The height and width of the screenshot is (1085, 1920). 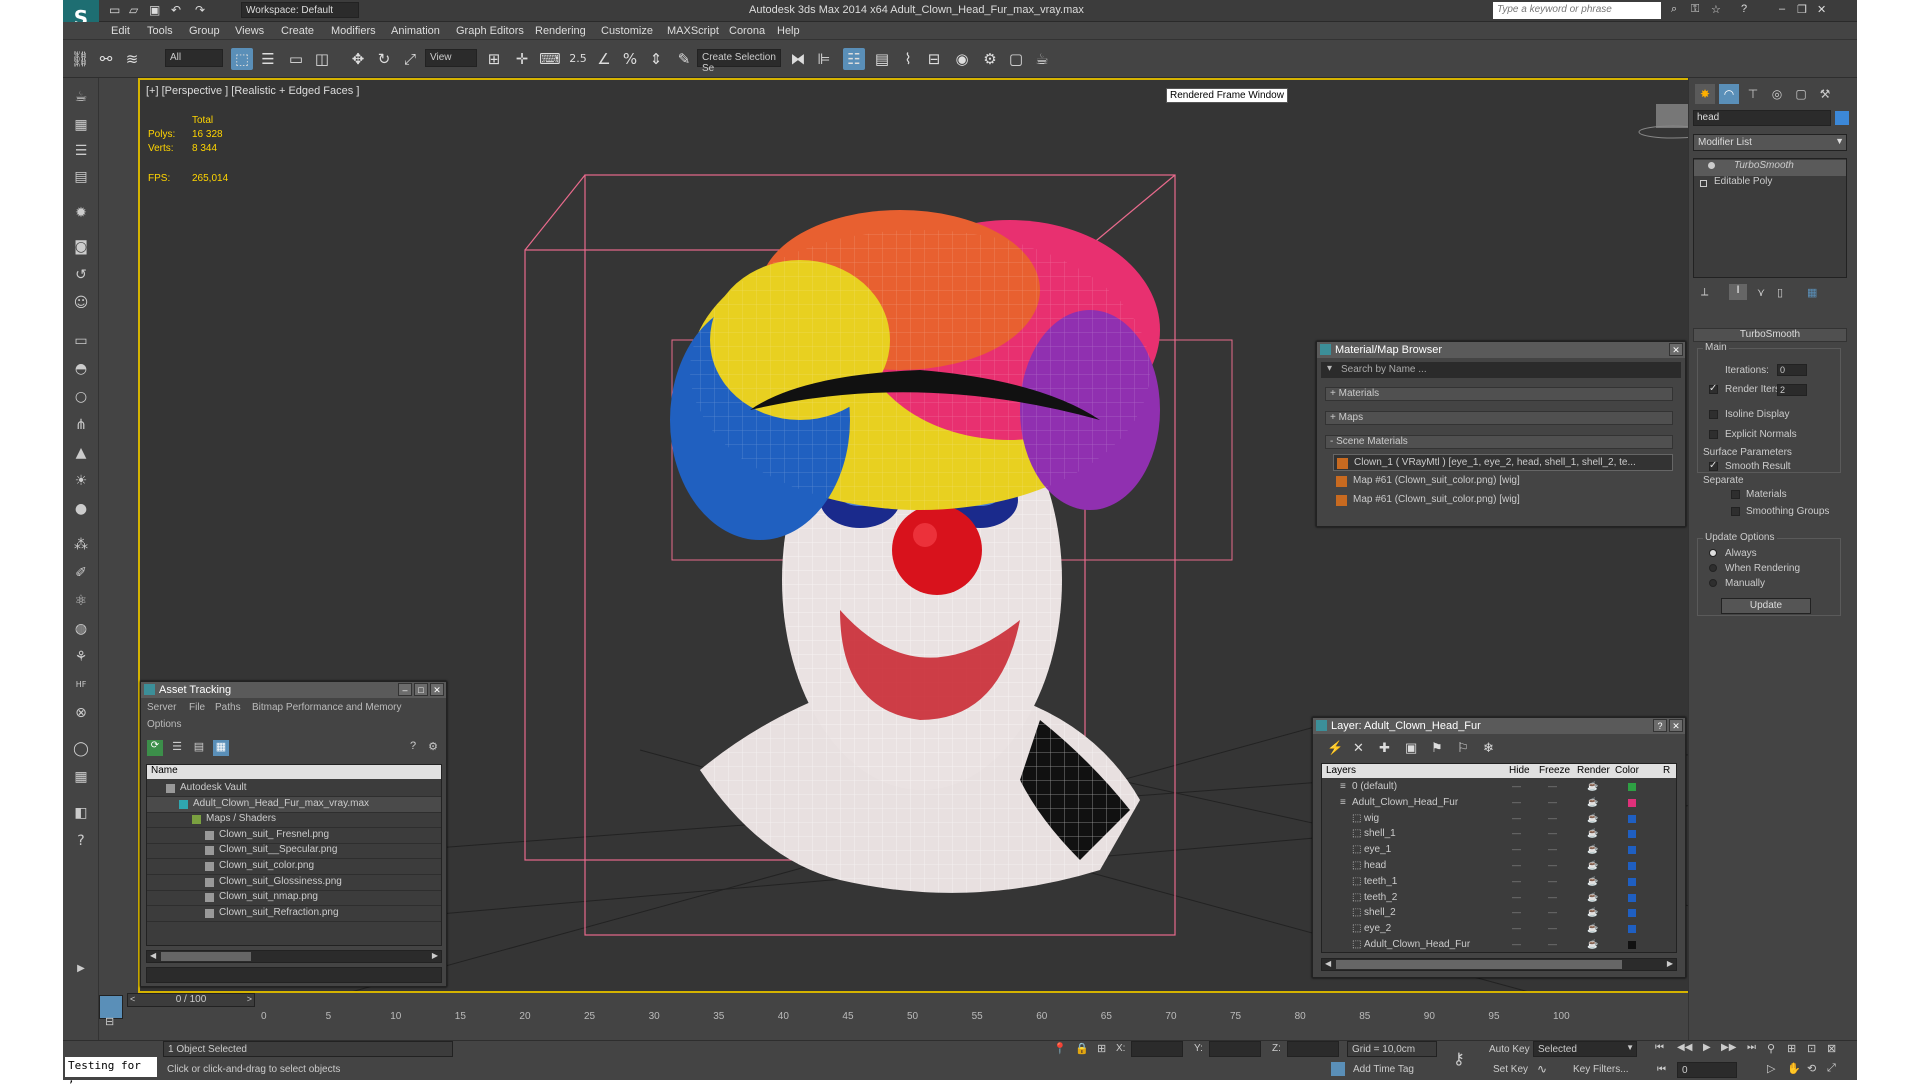 I want to click on help-icon: ?, so click(x=413, y=748).